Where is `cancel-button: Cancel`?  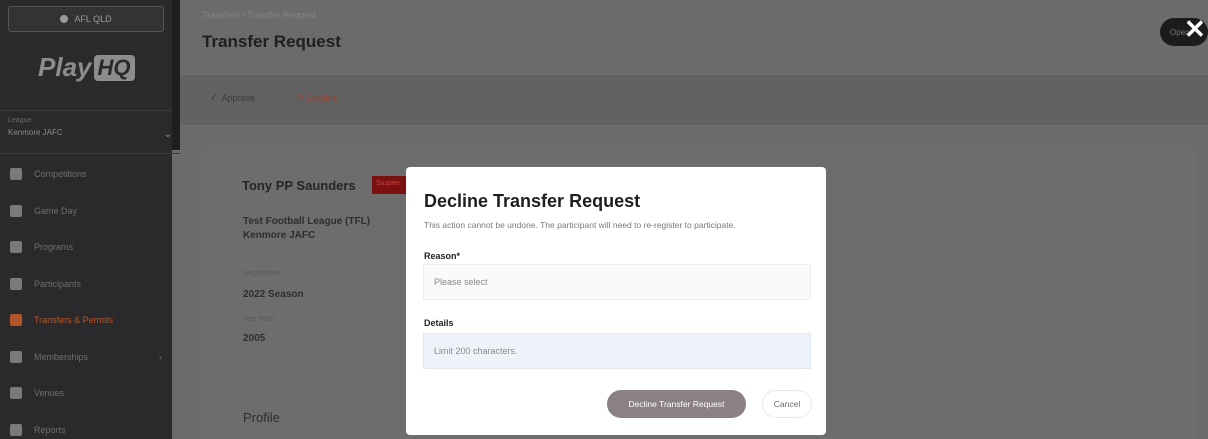
cancel-button: Cancel is located at coordinates (787, 404).